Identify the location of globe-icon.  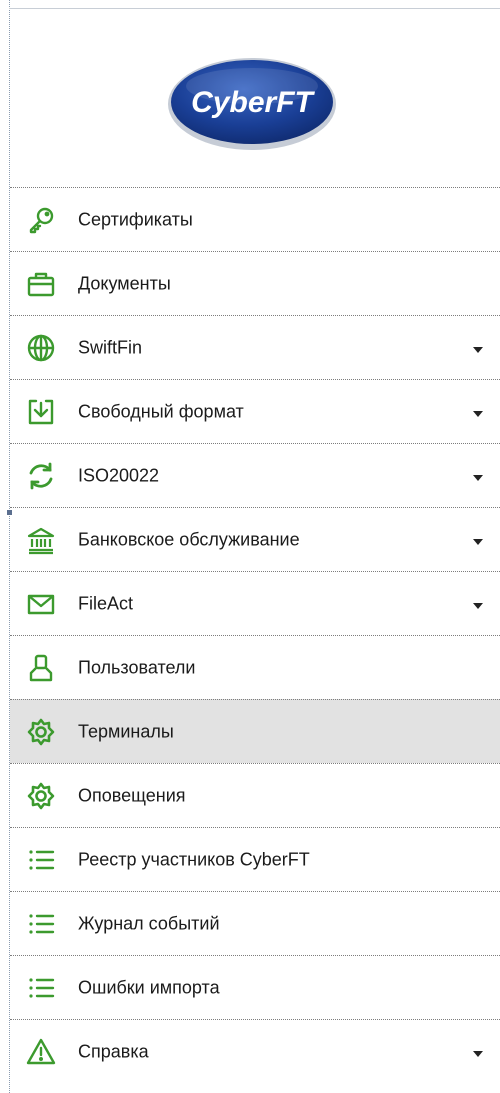
(41, 348).